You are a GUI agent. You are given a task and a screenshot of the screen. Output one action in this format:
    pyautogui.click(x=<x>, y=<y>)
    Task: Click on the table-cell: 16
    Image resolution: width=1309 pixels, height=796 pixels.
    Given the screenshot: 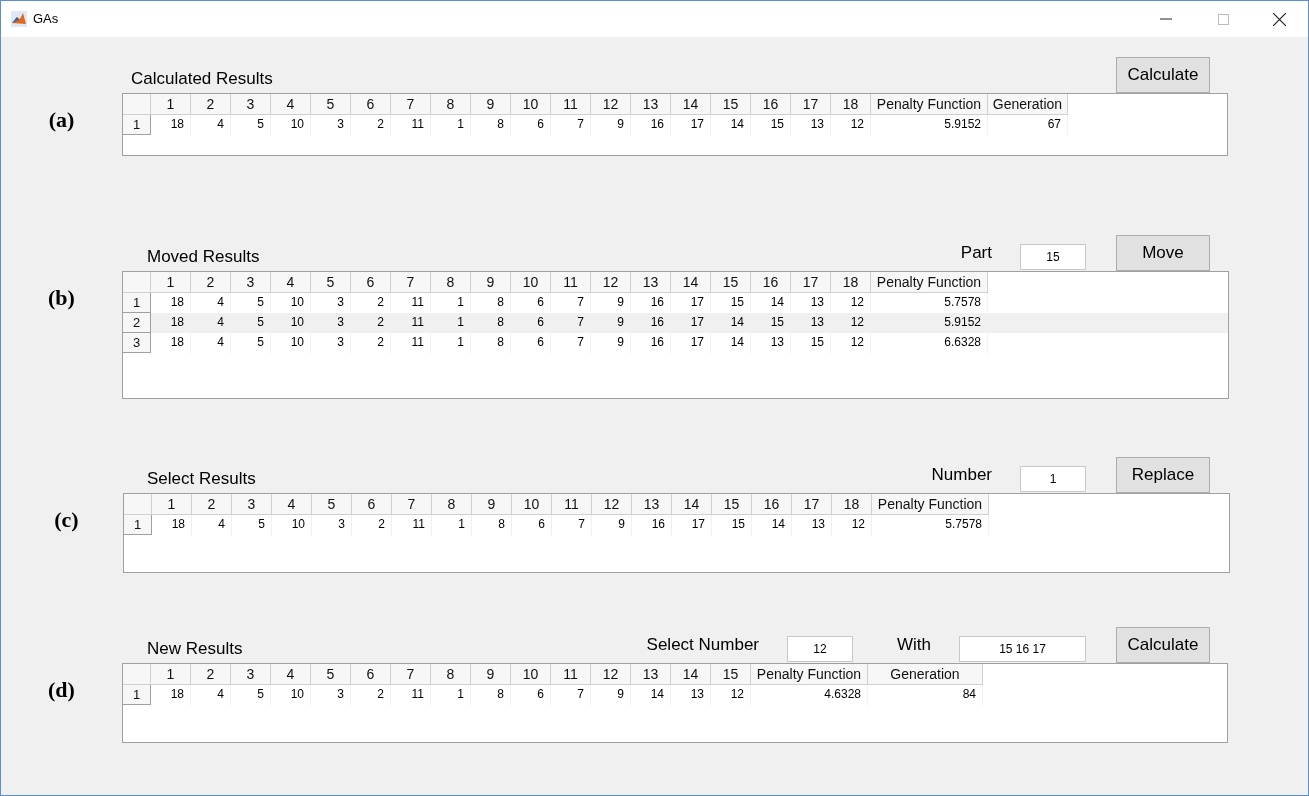 What is the action you would take?
    pyautogui.click(x=651, y=343)
    